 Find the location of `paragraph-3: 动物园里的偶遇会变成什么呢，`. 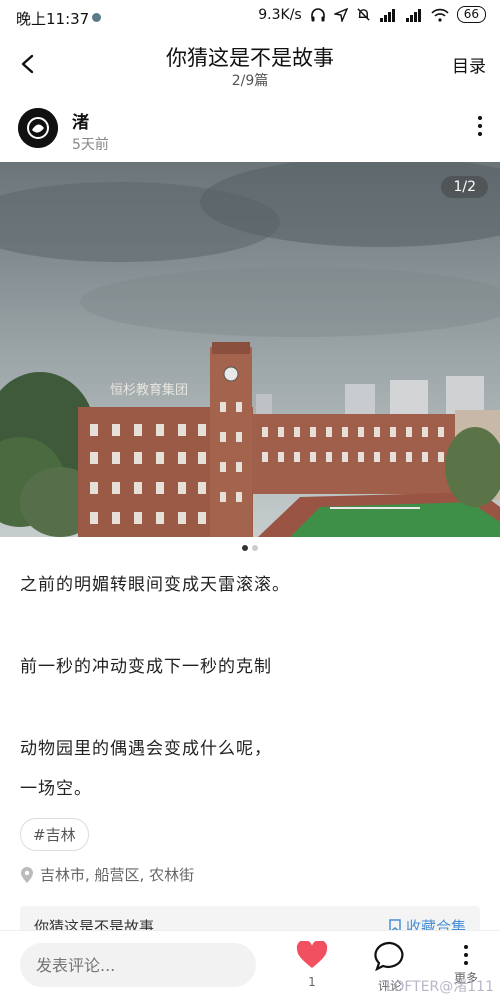

paragraph-3: 动物园里的偶遇会变成什么呢， is located at coordinates (146, 749).